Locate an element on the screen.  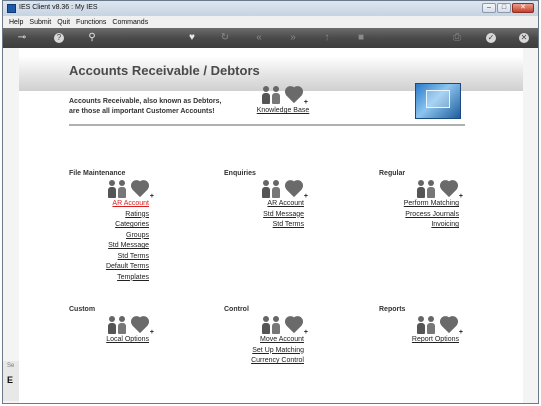
link-move-account: Move Account is located at coordinates (277, 340).